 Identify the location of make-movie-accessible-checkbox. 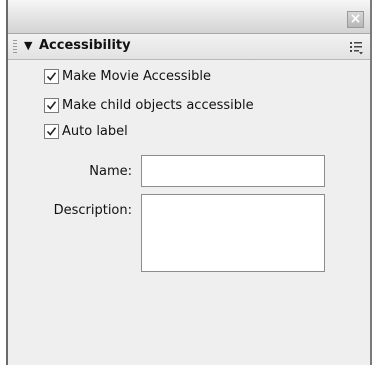
(51, 76).